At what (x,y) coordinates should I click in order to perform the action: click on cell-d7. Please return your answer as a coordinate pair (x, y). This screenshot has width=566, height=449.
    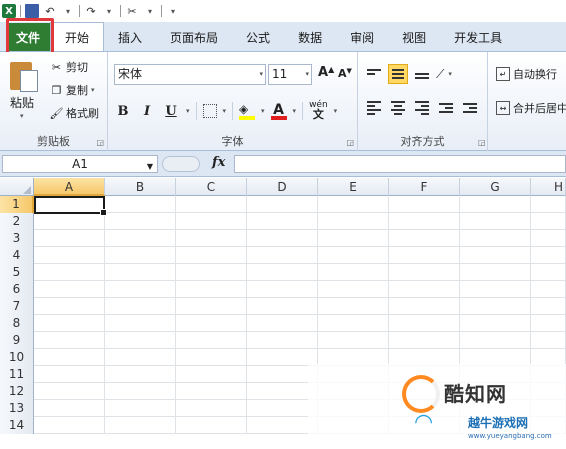
    Looking at the image, I should click on (282, 306).